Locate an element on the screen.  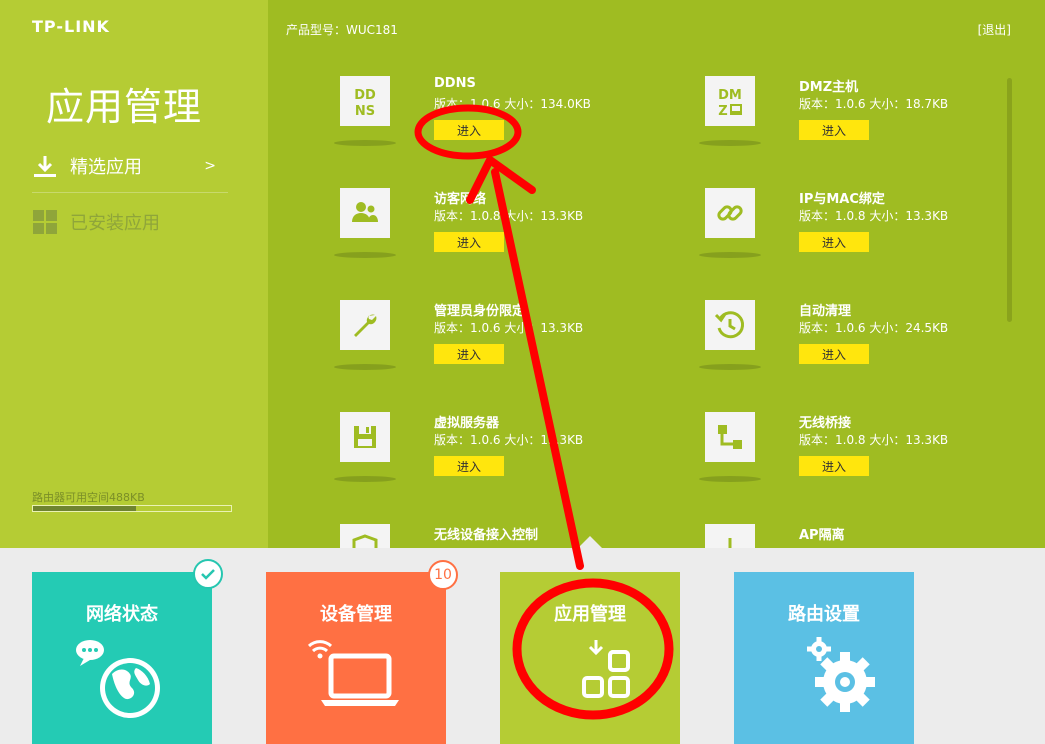
guest-icon is located at coordinates (365, 213).